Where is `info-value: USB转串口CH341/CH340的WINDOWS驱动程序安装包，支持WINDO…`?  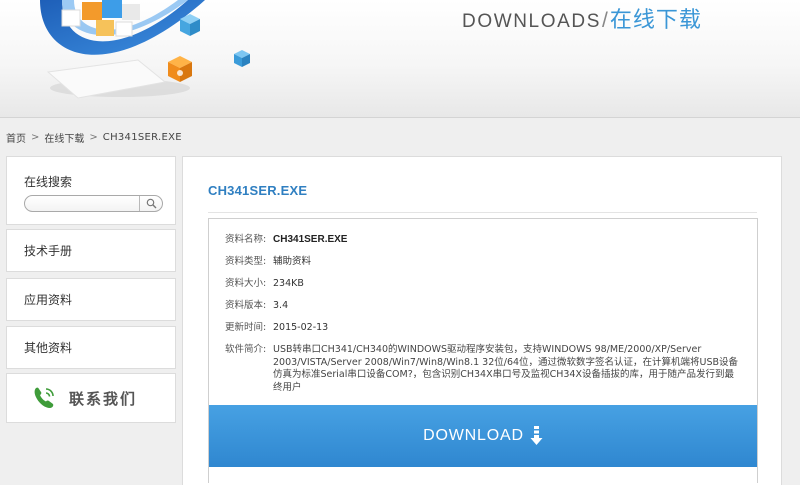
info-value: USB转串口CH341/CH340的WINDOWS驱动程序安装包，支持WINDO… is located at coordinates (506, 368).